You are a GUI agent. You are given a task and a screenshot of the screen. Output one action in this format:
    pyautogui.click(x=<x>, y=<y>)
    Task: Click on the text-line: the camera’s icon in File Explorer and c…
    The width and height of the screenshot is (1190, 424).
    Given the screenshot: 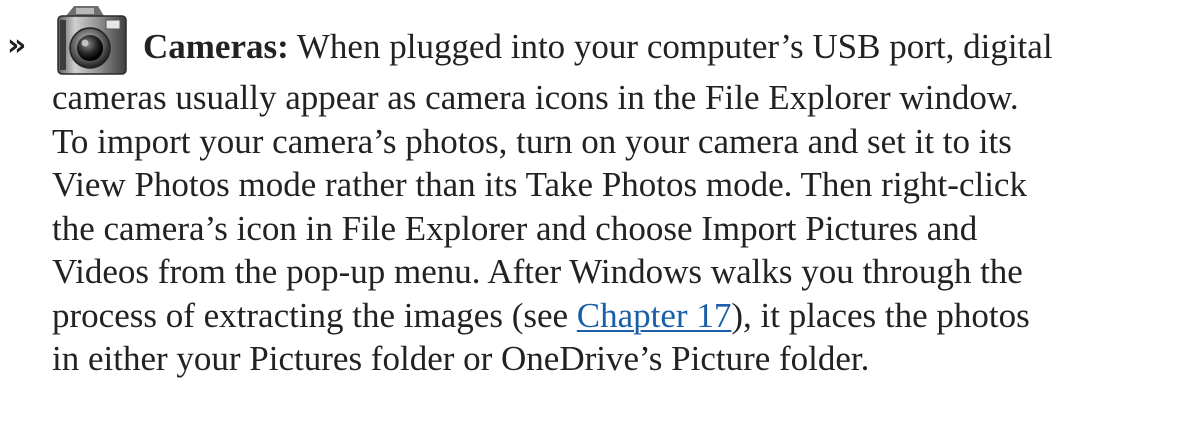 What is the action you would take?
    pyautogui.click(x=515, y=228)
    